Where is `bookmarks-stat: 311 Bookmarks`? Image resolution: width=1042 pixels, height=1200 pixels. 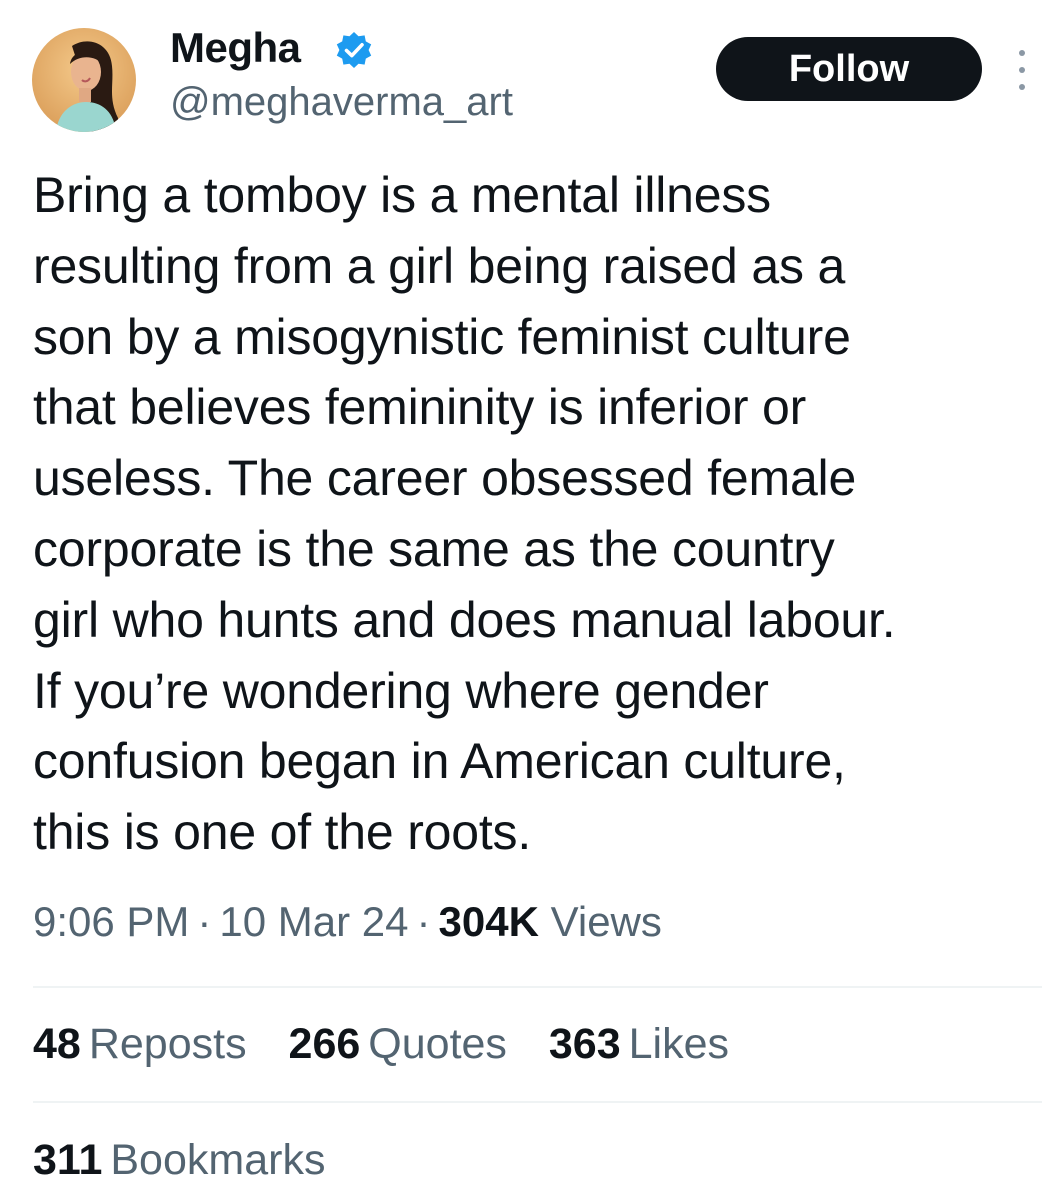
bookmarks-stat: 311 Bookmarks is located at coordinates (179, 1160).